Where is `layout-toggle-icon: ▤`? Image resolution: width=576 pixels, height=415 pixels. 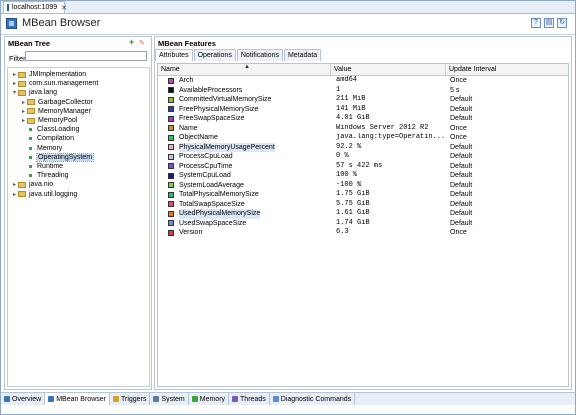 layout-toggle-icon: ▤ is located at coordinates (549, 23).